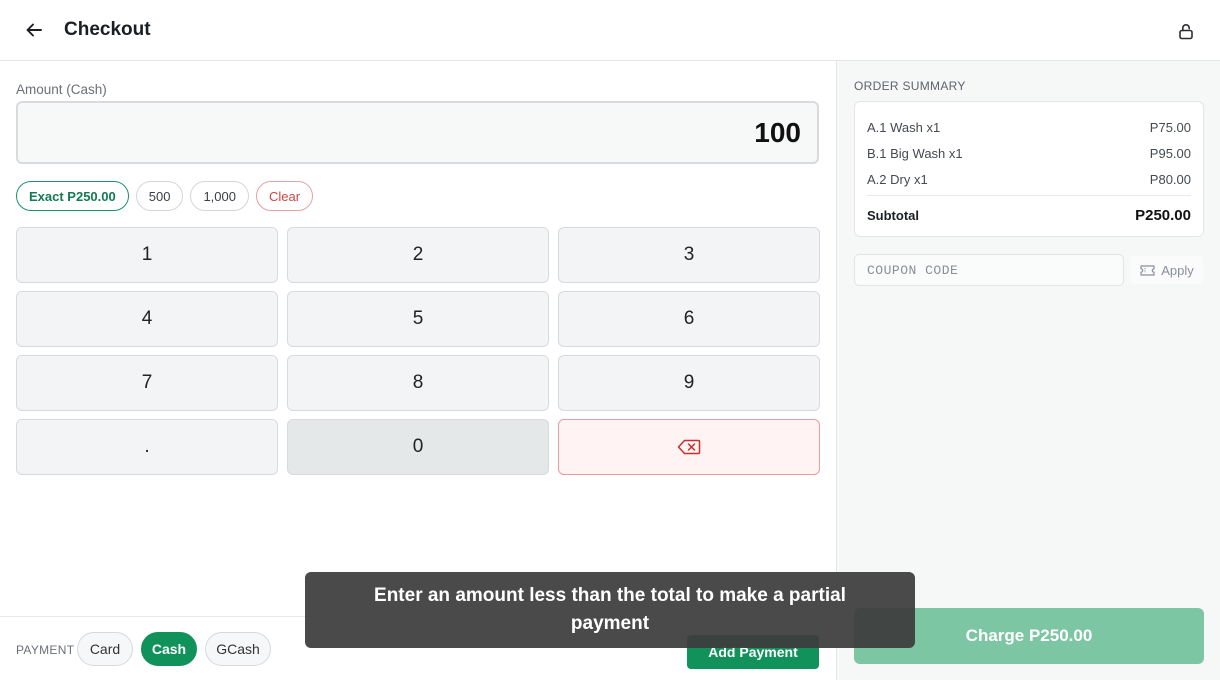 This screenshot has height=680, width=1220. What do you see at coordinates (915, 153) in the screenshot?
I see `item-name: B.1 Big Wash x1` at bounding box center [915, 153].